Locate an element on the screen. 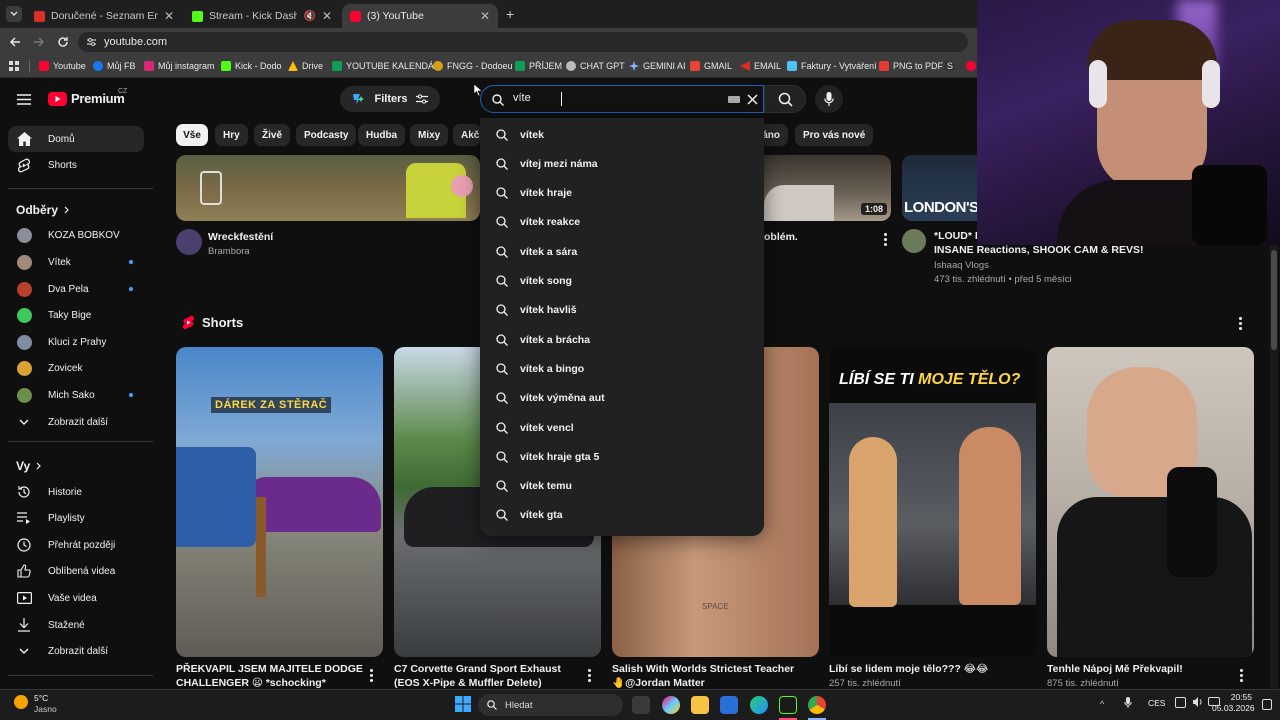 Image resolution: width=1280 pixels, height=720 pixels. bookmark-prijem: PŘÍJEM is located at coordinates (538, 66).